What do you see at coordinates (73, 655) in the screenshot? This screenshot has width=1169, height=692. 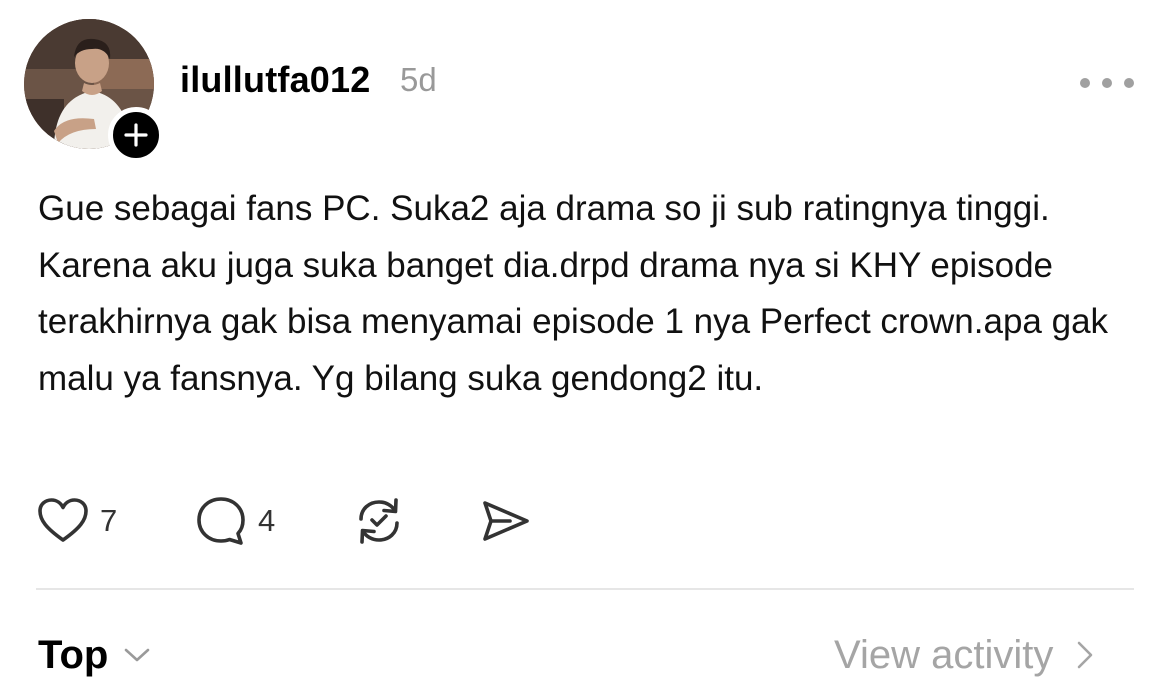 I see `sort-label: Top` at bounding box center [73, 655].